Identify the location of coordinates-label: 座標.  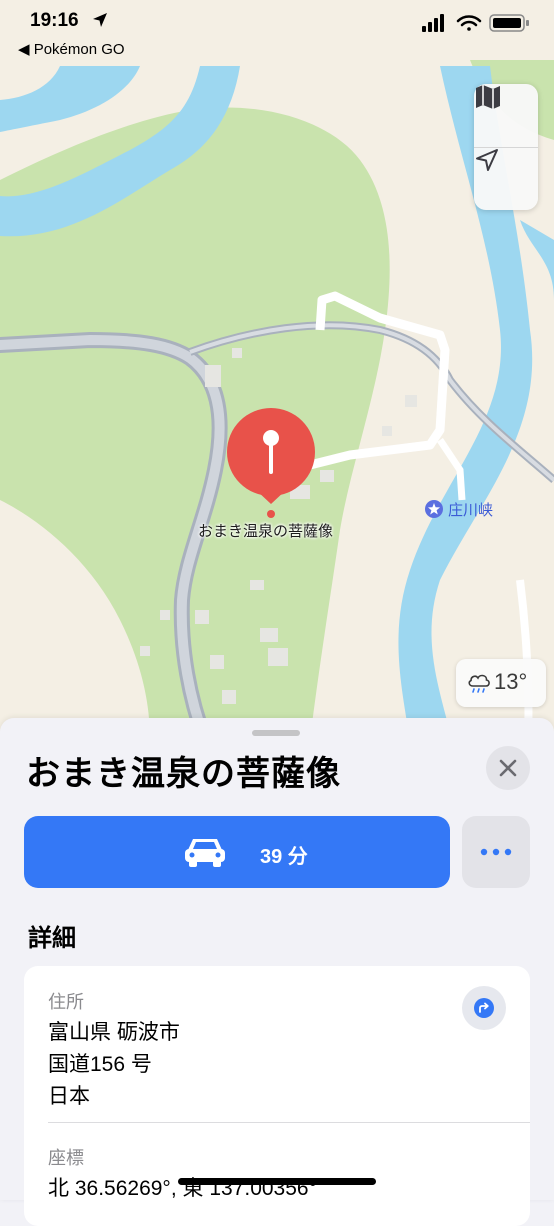
(66, 1158).